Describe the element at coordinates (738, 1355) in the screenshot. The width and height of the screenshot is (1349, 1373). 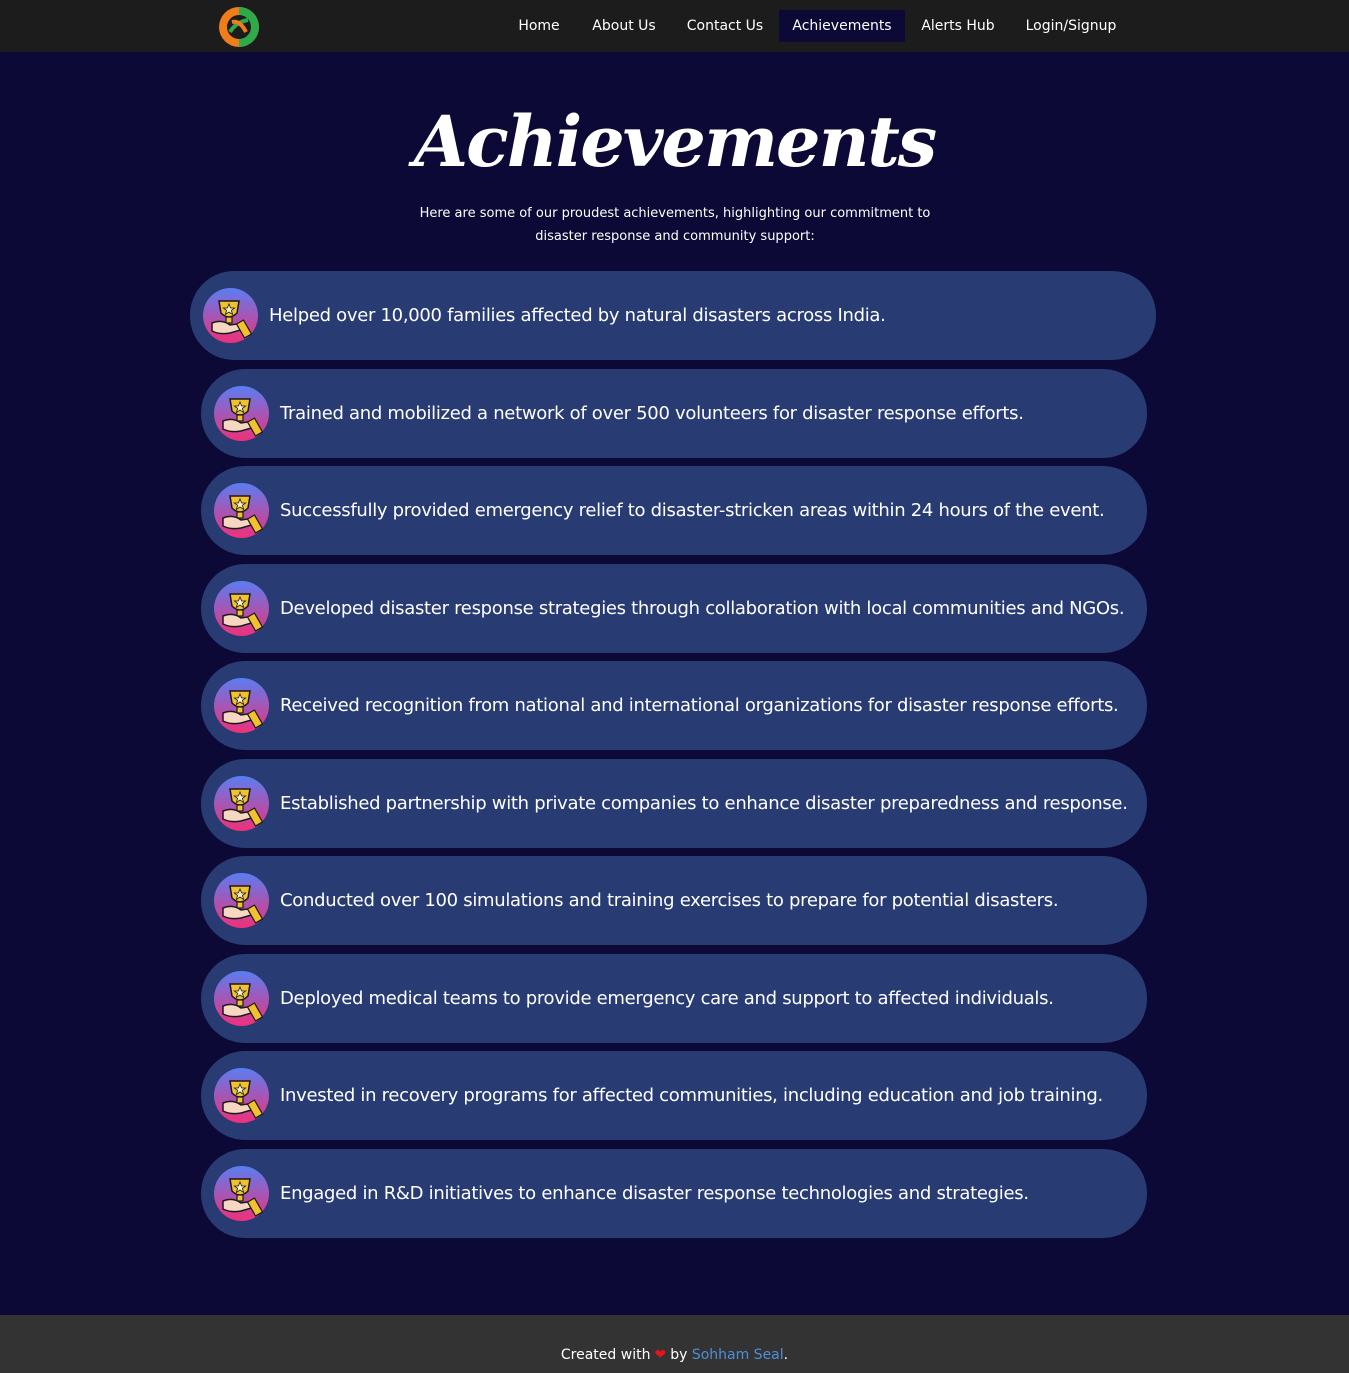
I see `author-link: Sohham Seal` at that location.